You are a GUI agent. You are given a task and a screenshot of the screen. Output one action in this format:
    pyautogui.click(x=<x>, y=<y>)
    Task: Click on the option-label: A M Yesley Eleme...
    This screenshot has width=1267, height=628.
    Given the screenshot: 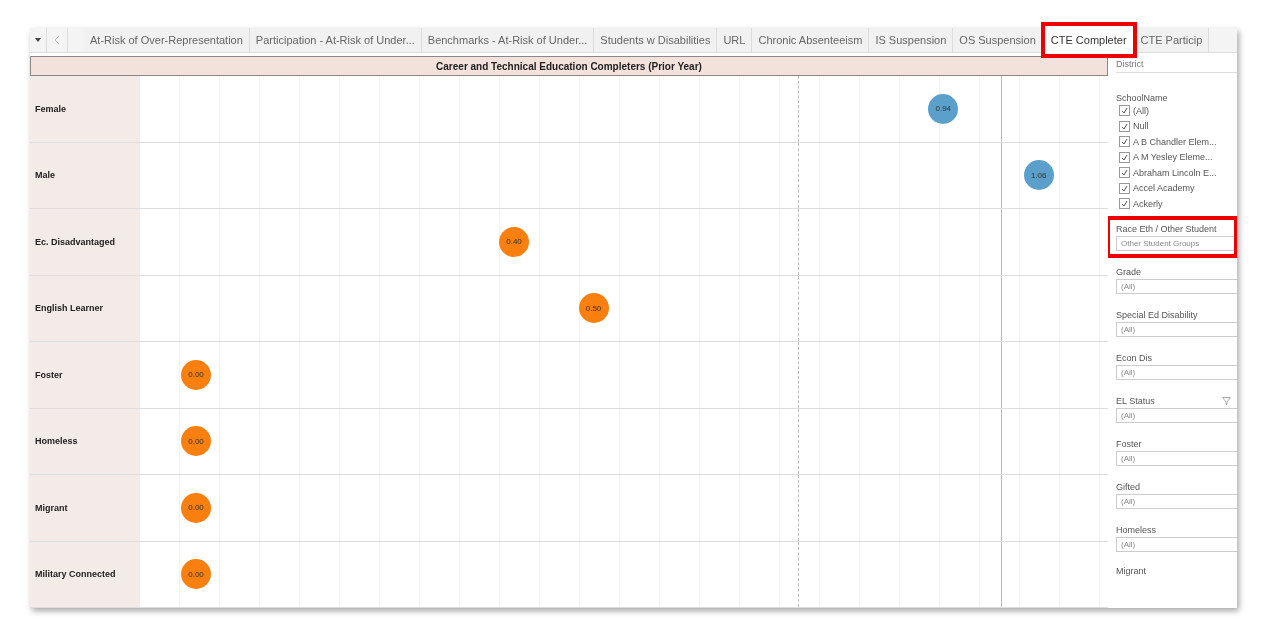 What is the action you would take?
    pyautogui.click(x=1173, y=157)
    